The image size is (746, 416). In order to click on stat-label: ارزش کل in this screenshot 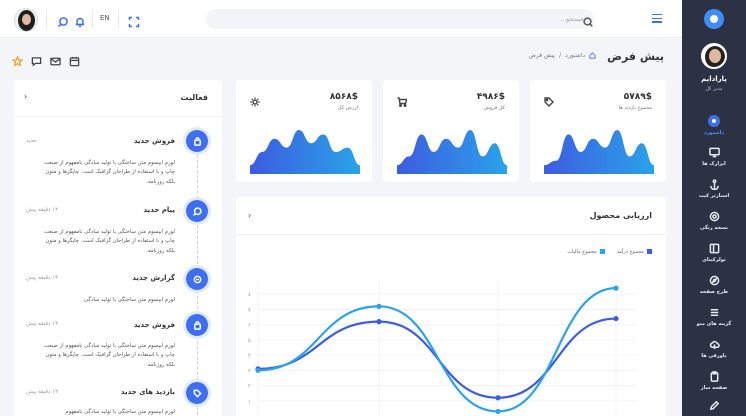, I will do `click(347, 108)`.